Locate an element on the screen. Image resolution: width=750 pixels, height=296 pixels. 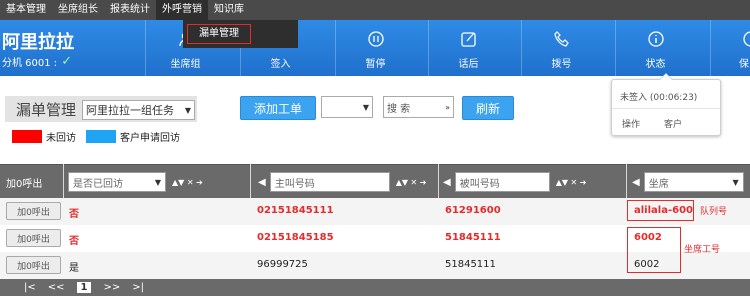
status-popup: 未签入 (00:06:23) 操作 客户 is located at coordinates (666, 104).